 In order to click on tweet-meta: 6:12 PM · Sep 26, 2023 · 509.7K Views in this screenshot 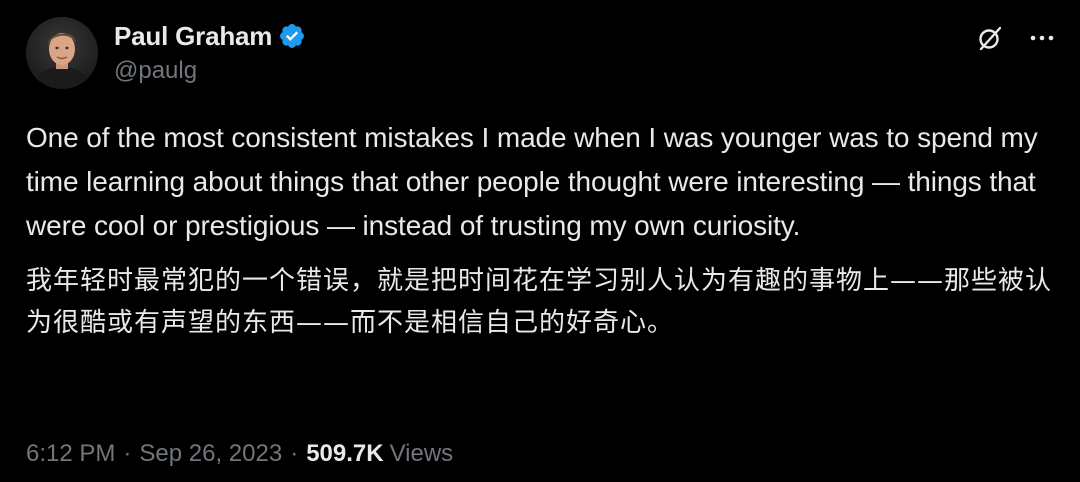, I will do `click(239, 454)`.